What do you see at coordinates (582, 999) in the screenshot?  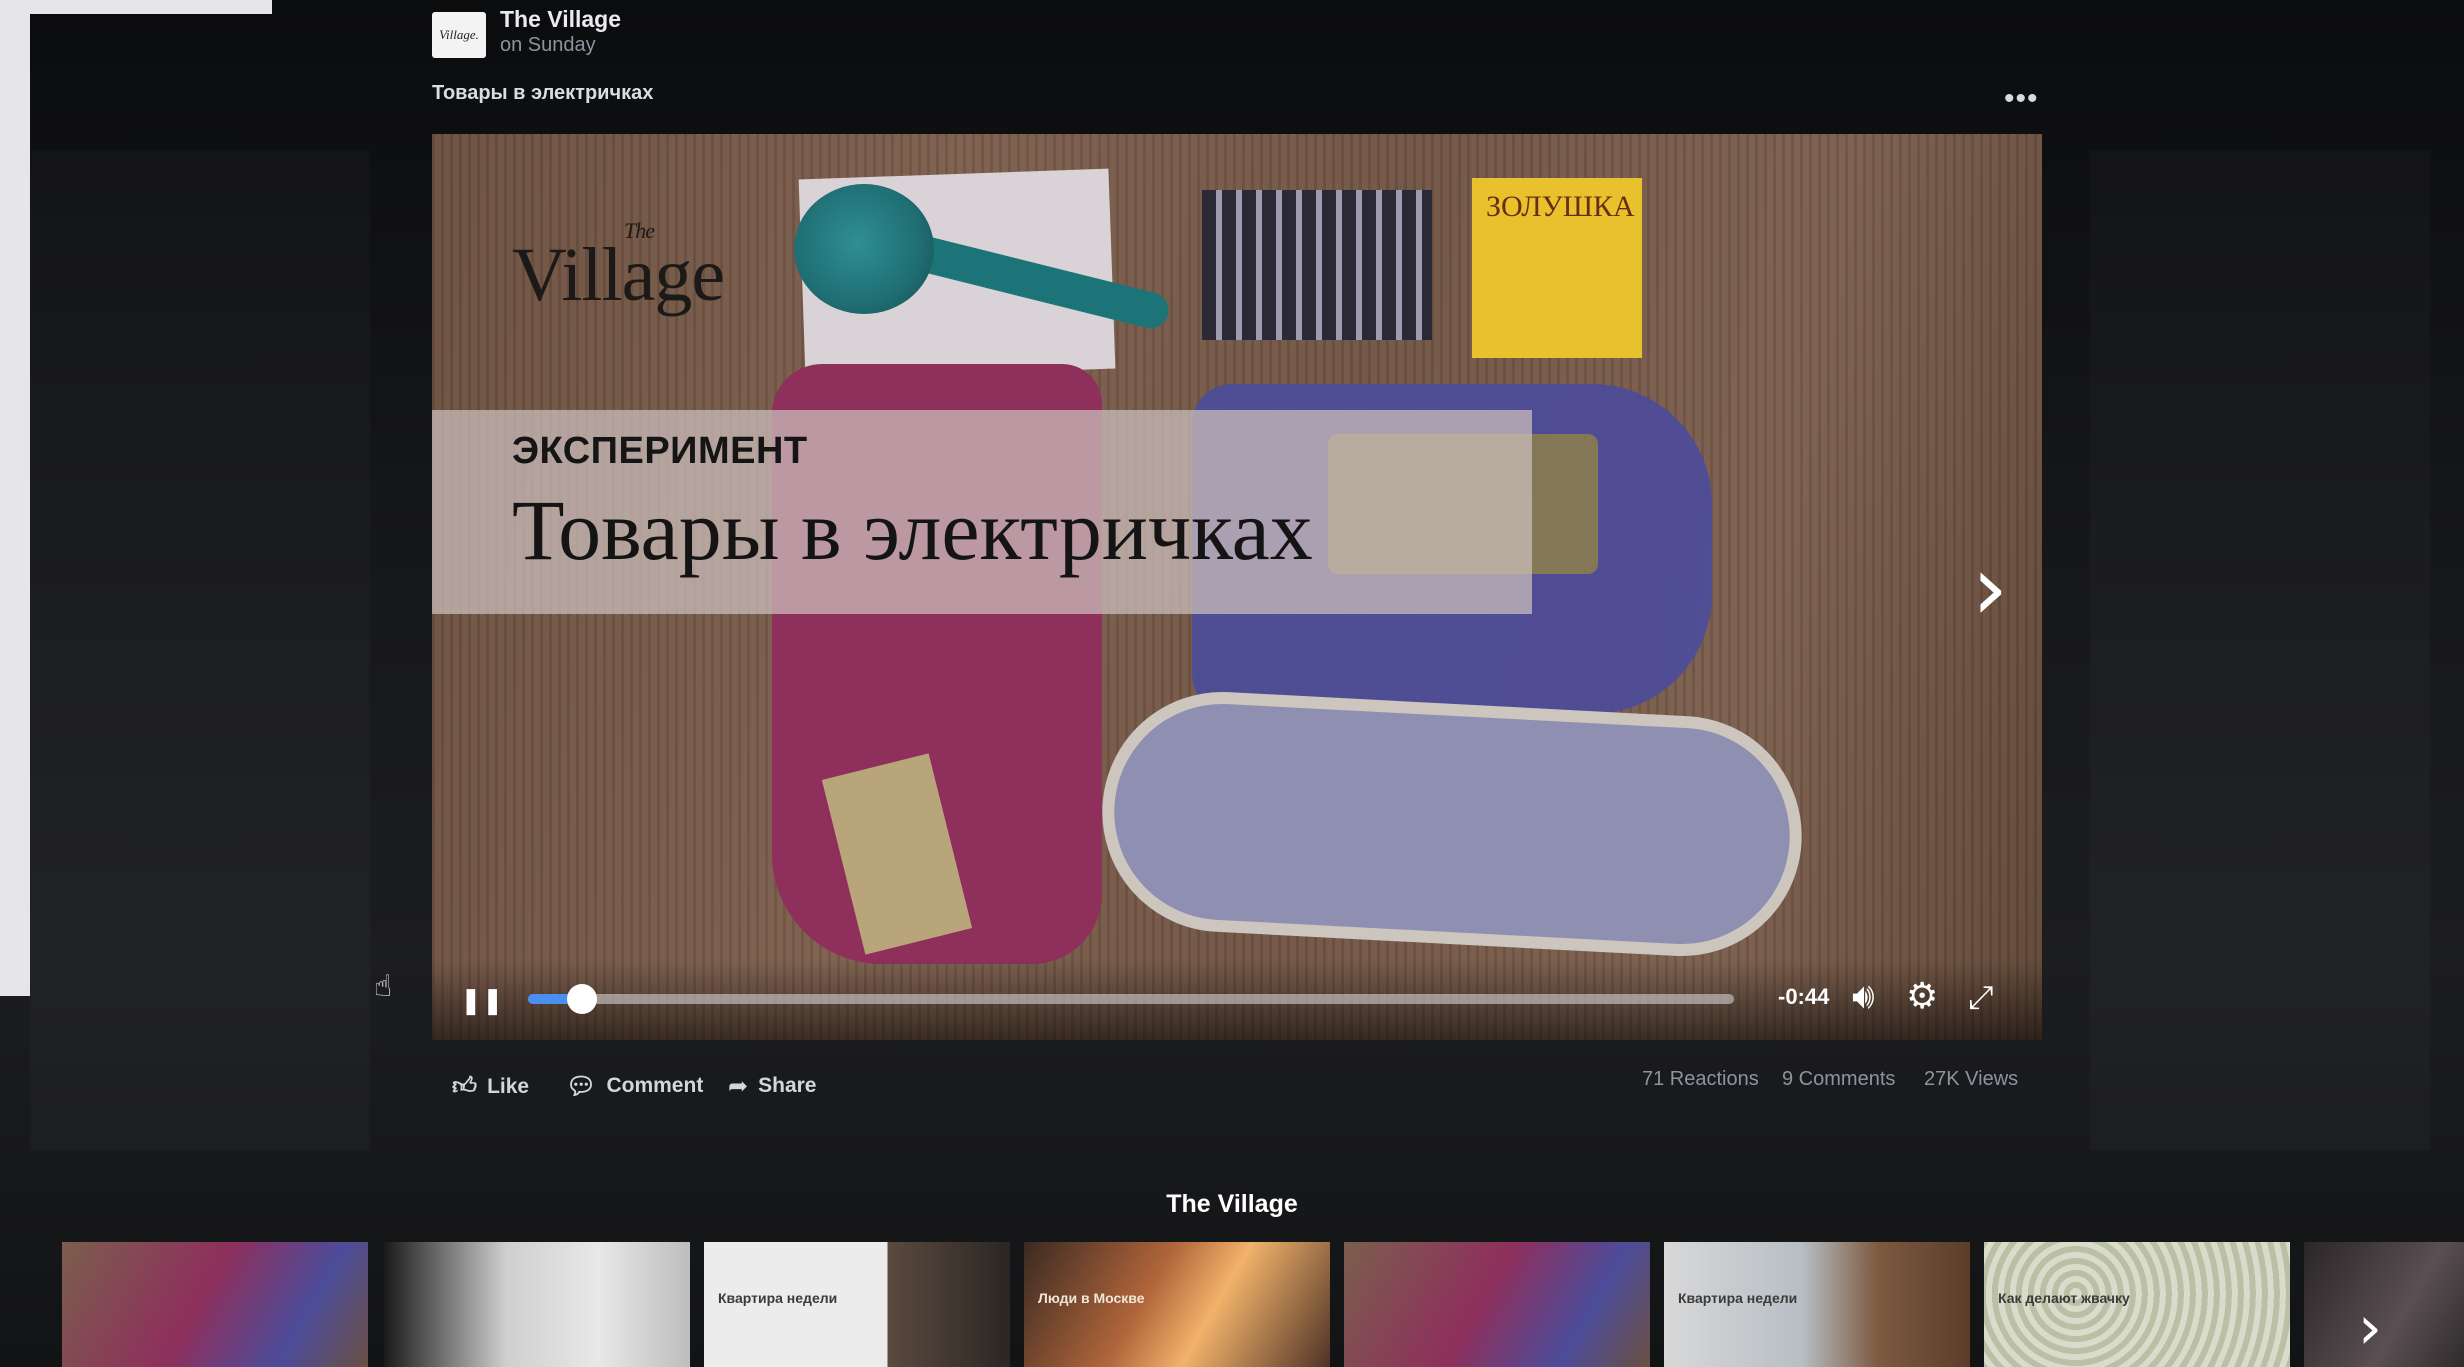 I see `progress-knob` at bounding box center [582, 999].